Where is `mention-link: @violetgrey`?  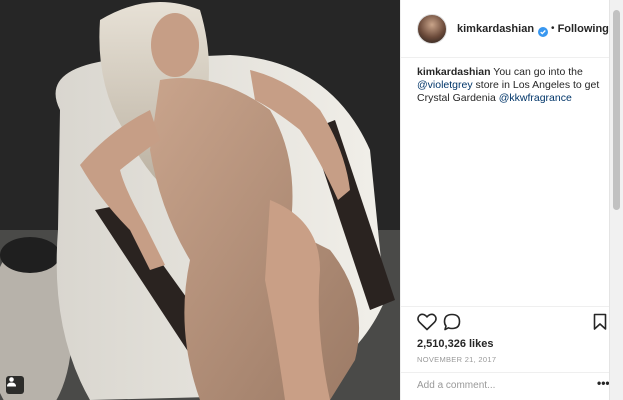 mention-link: @violetgrey is located at coordinates (445, 85).